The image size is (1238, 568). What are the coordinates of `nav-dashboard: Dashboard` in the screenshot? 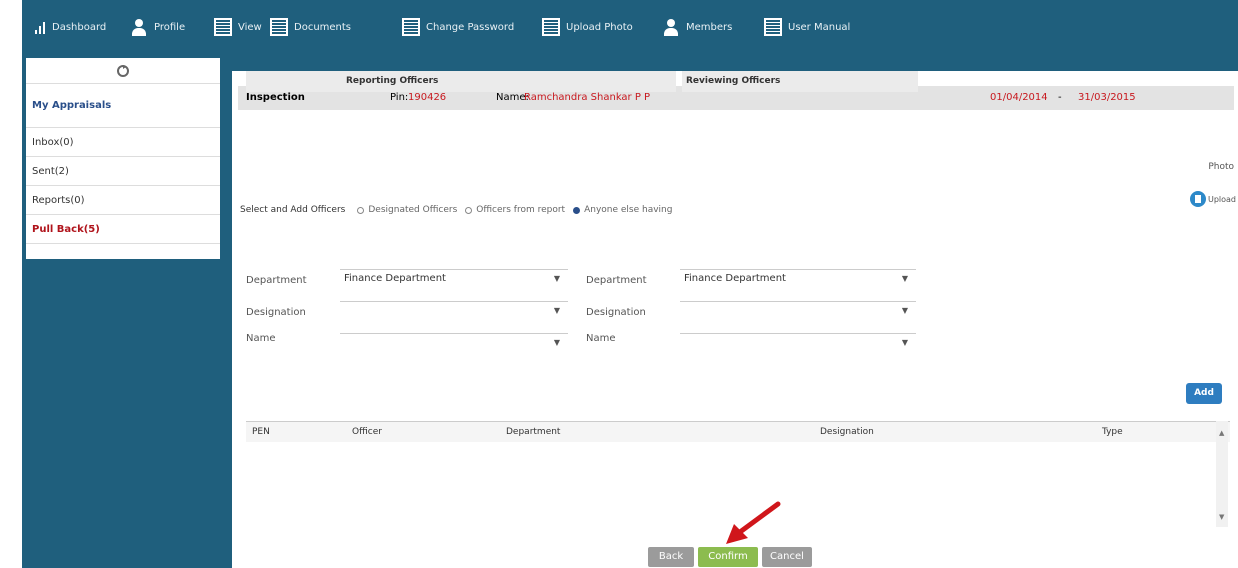 It's located at (70, 27).